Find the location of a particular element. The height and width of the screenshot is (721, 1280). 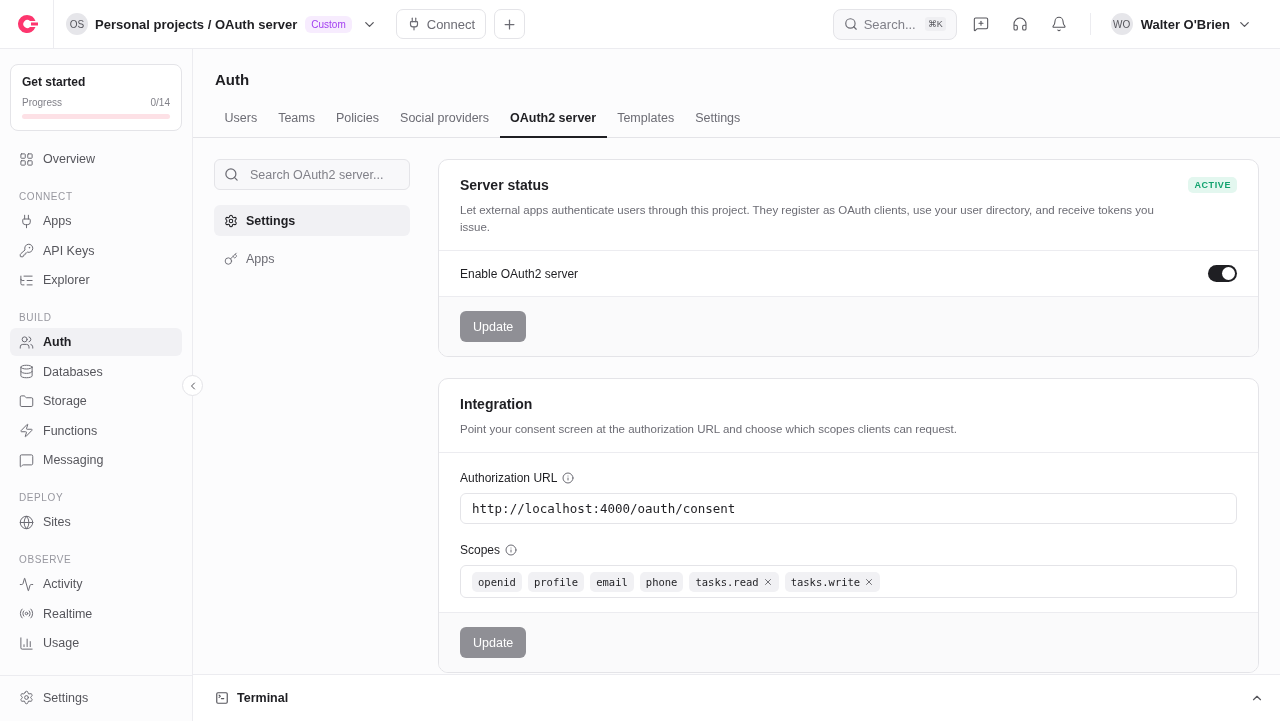

plug-icon is located at coordinates (26, 221).